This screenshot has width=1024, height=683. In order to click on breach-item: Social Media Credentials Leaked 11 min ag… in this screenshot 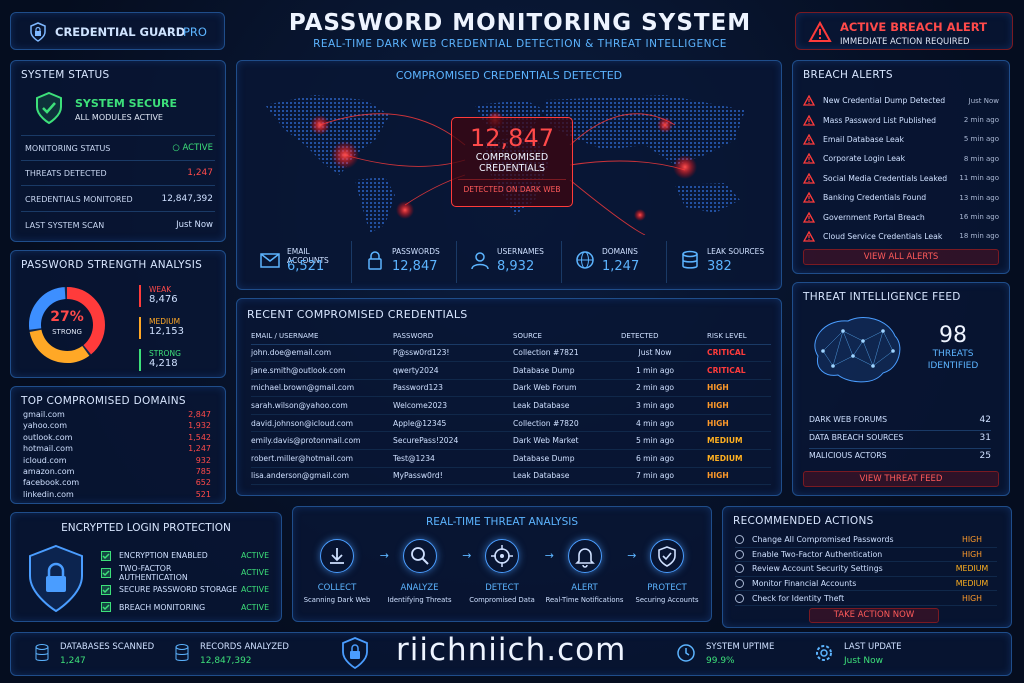, I will do `click(901, 178)`.